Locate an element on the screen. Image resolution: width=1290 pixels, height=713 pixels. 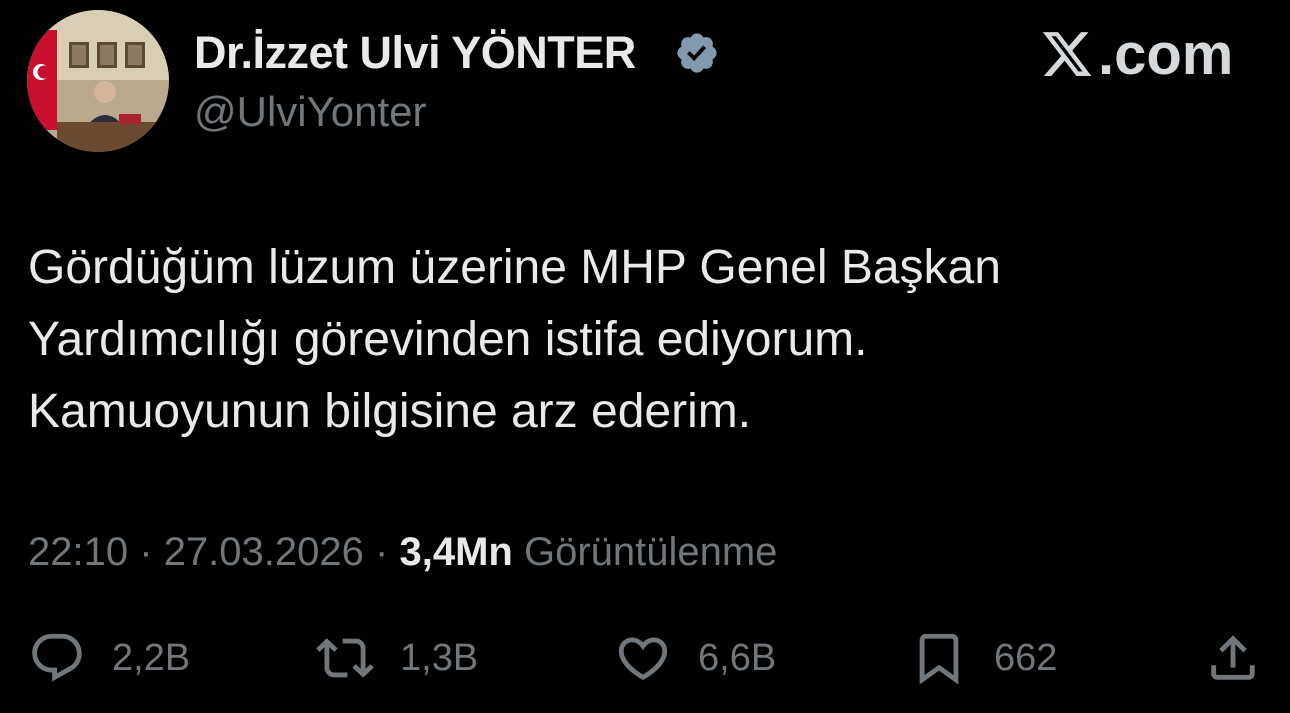
tweet-time: 22:10 is located at coordinates (78, 552).